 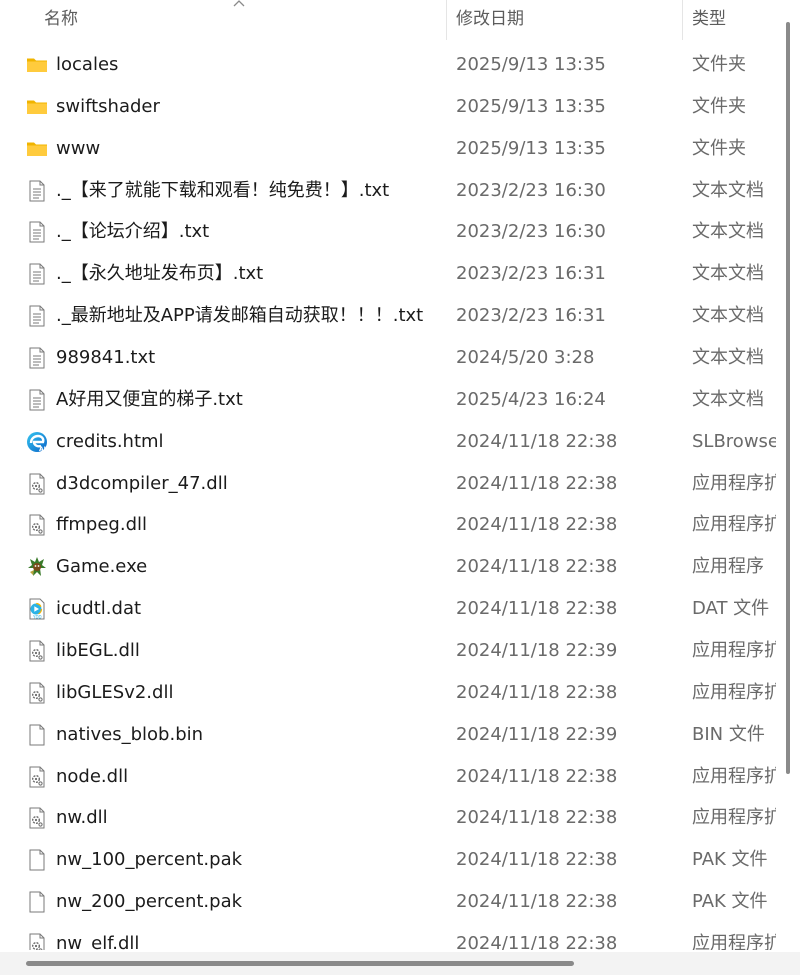 I want to click on file-name: nw_100_percent.pak, so click(x=149, y=860).